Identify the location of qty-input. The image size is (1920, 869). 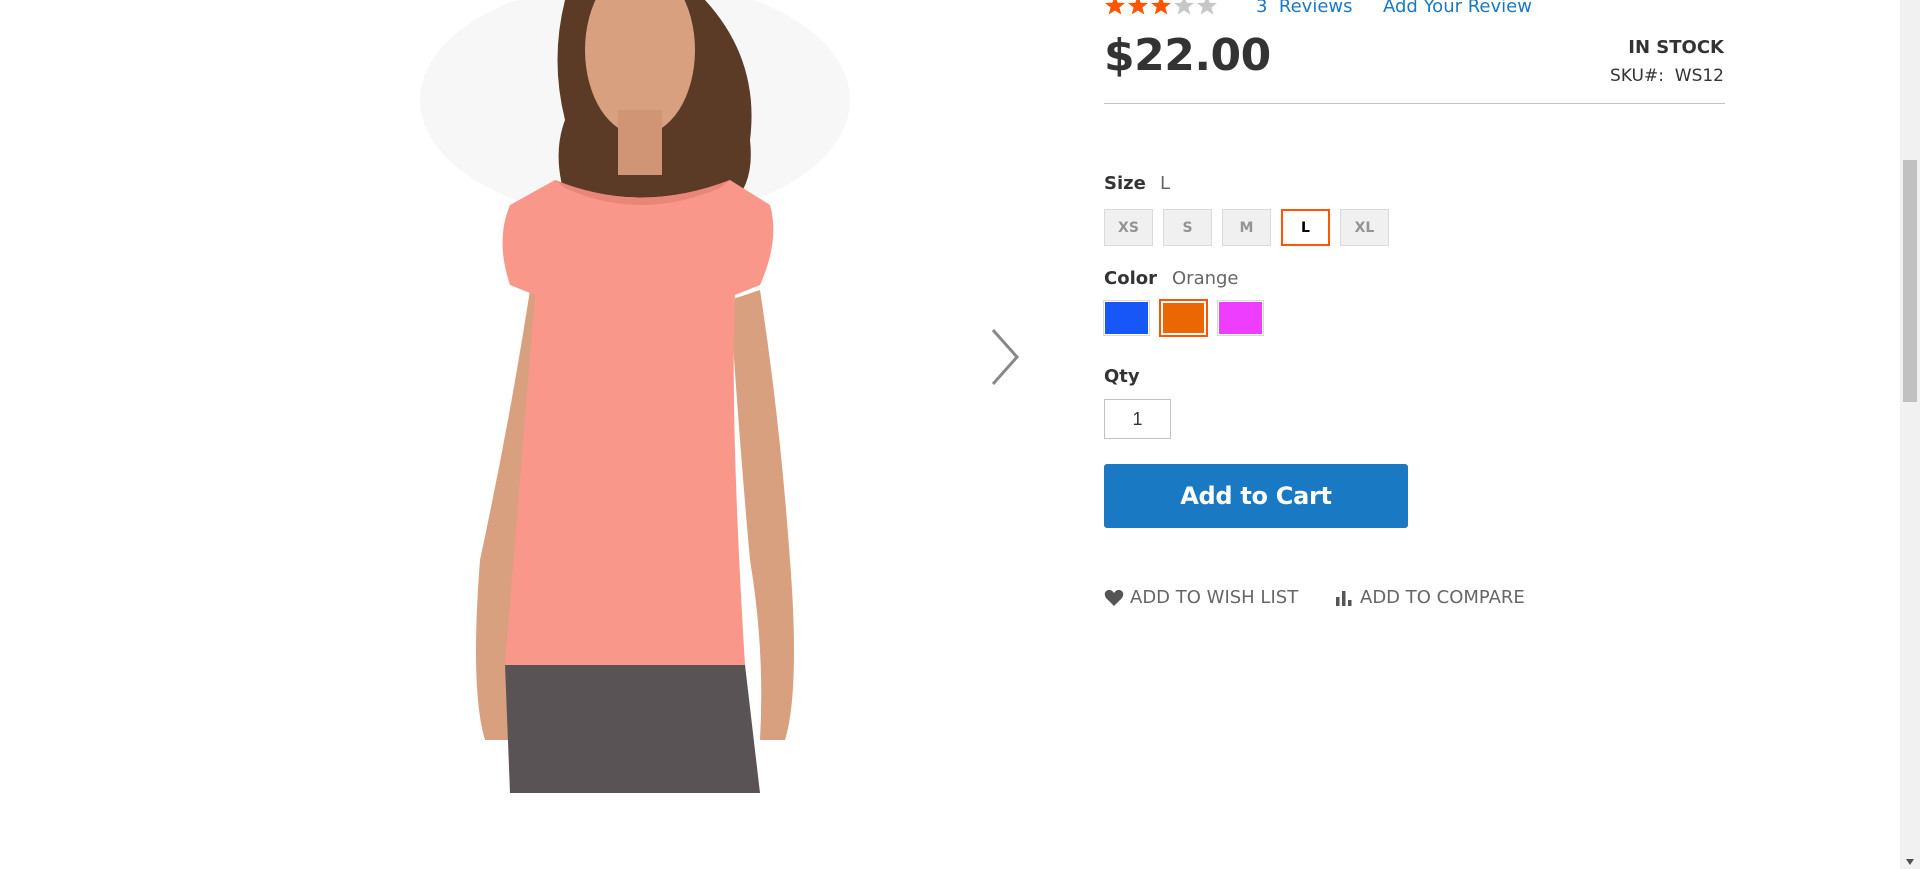
(1137, 419).